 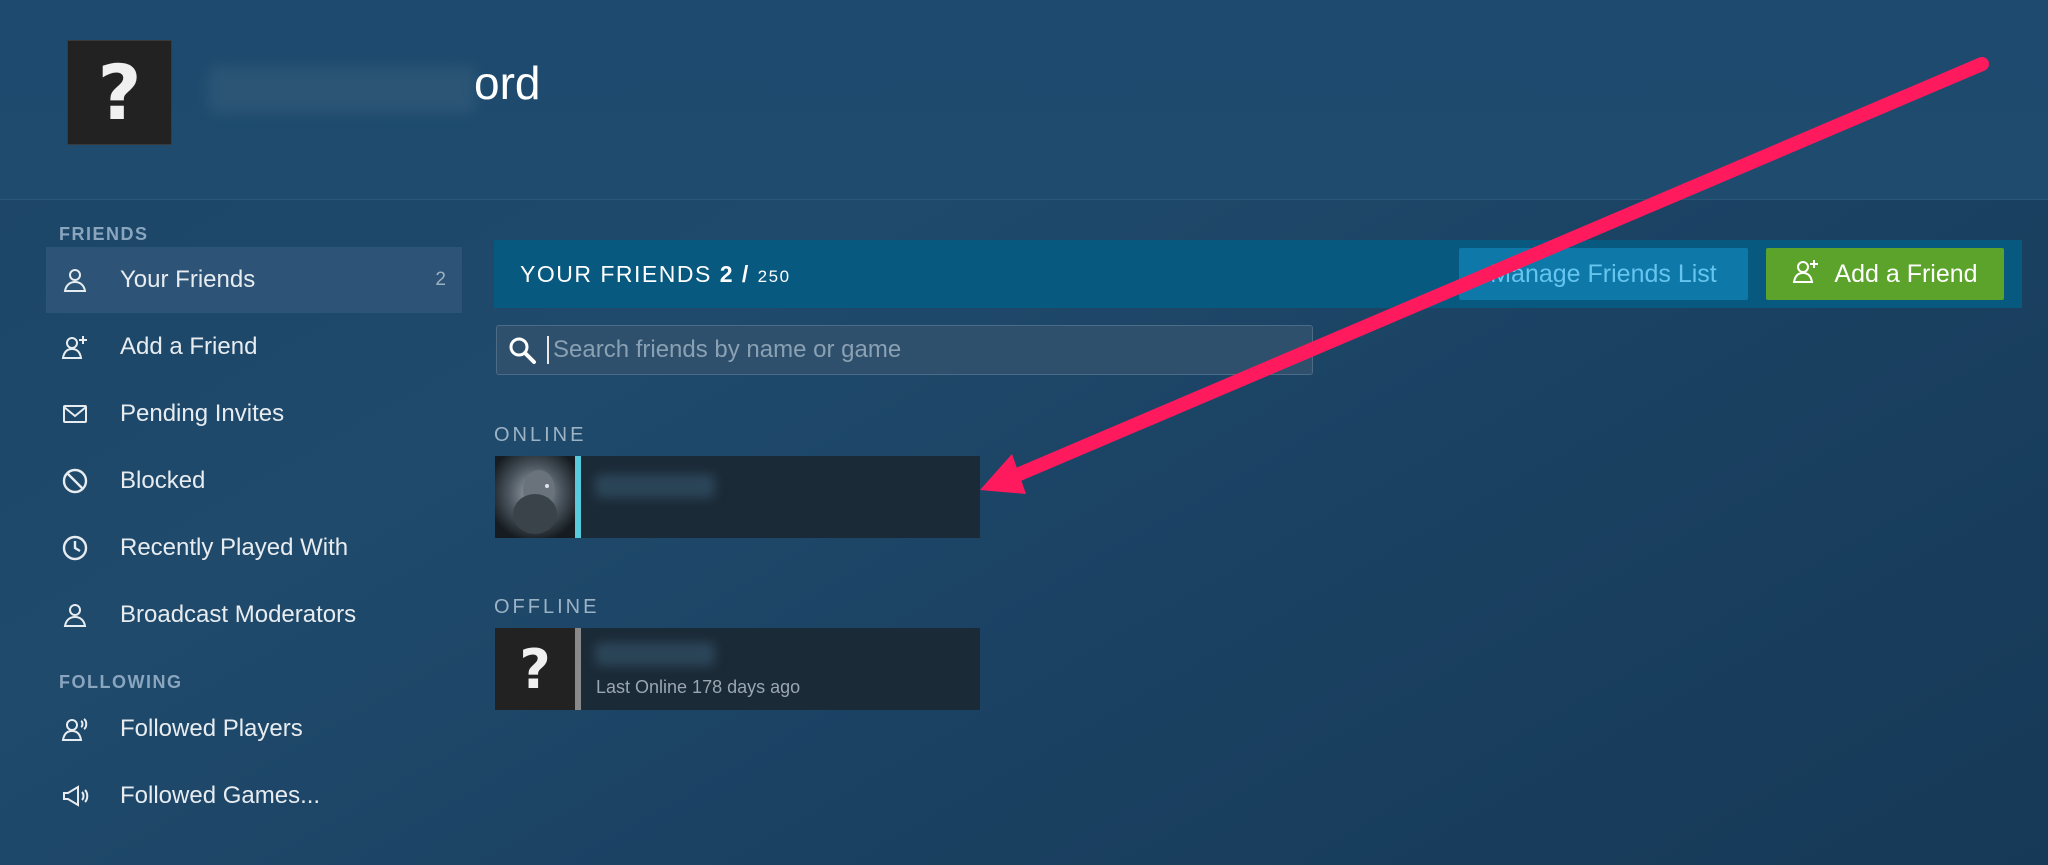 I want to click on envelope-icon, so click(x=75, y=414).